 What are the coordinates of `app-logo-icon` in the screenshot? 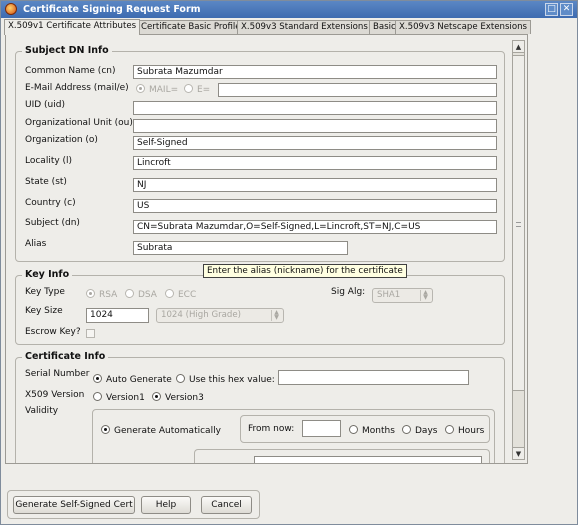 It's located at (11, 9).